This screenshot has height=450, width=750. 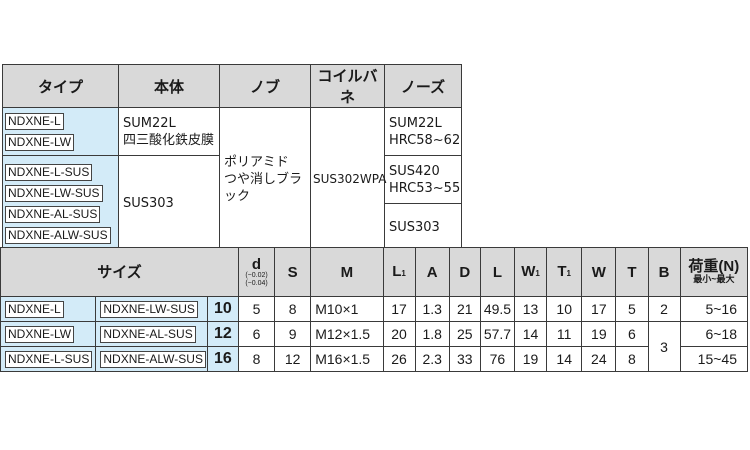 What do you see at coordinates (60, 131) in the screenshot?
I see `type-cell-steel: NDXNE-L NDXNE-LW` at bounding box center [60, 131].